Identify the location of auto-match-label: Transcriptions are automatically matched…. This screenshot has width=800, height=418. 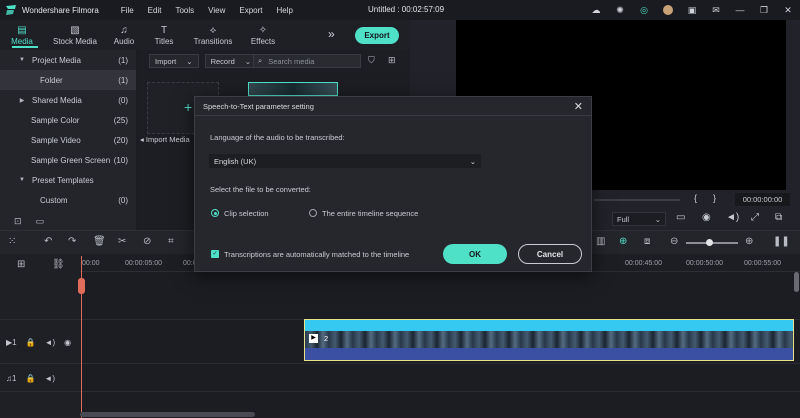
(316, 254).